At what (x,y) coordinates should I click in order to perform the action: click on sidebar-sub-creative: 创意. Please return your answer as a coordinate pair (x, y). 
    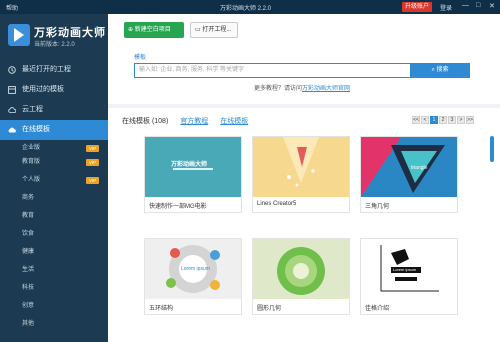
    Looking at the image, I should click on (54, 306).